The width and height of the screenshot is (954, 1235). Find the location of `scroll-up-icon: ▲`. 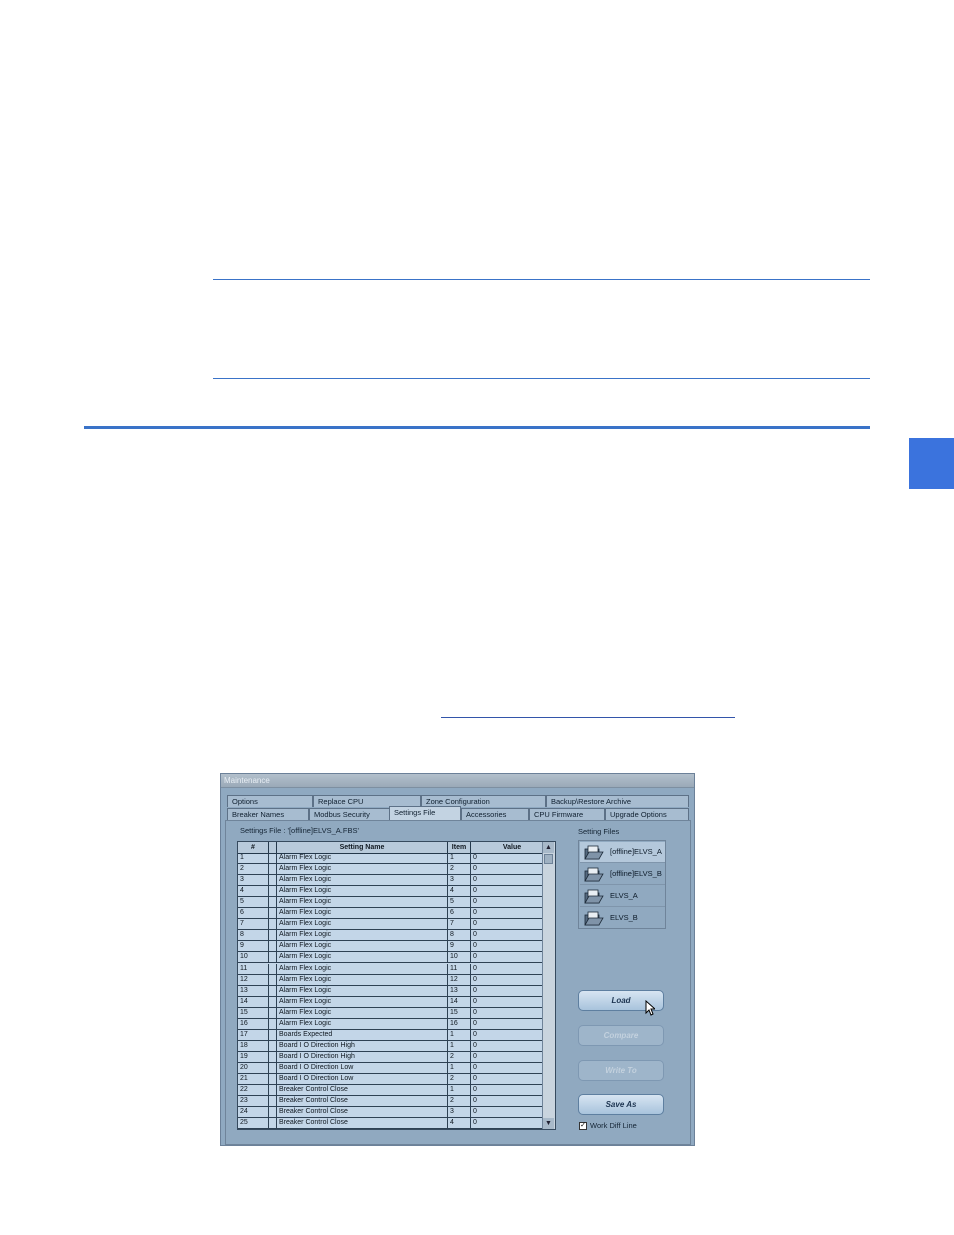

scroll-up-icon: ▲ is located at coordinates (548, 847).